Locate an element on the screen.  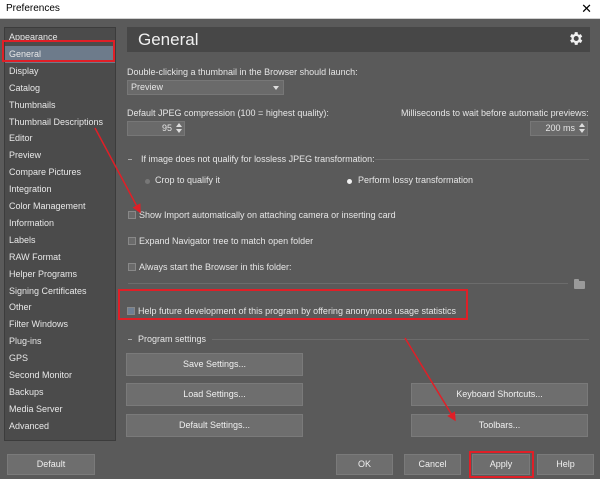
folder-icon is located at coordinates (579, 284).